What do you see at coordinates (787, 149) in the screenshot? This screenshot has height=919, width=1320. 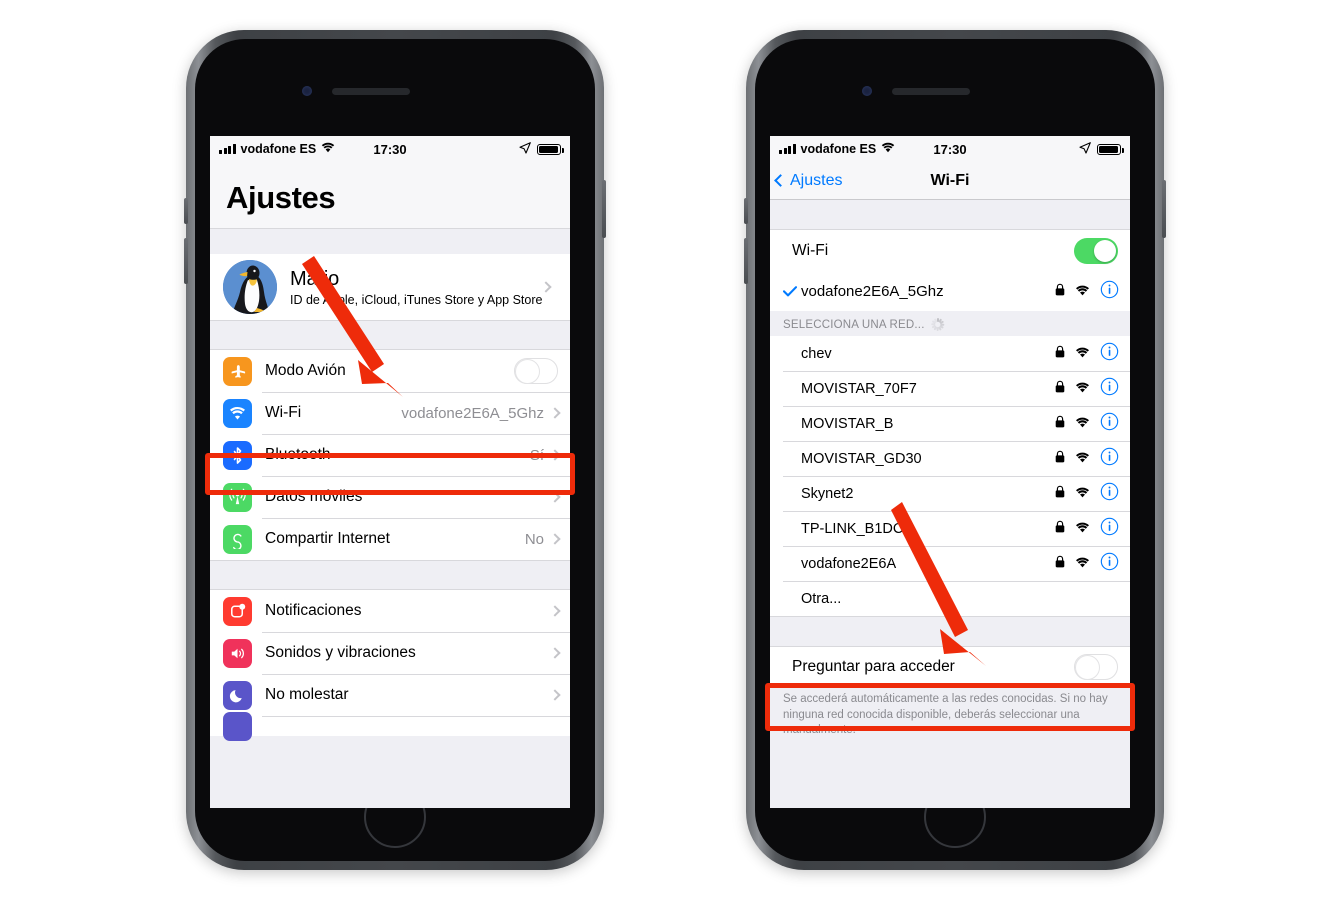 I see `signal-bars-icon` at bounding box center [787, 149].